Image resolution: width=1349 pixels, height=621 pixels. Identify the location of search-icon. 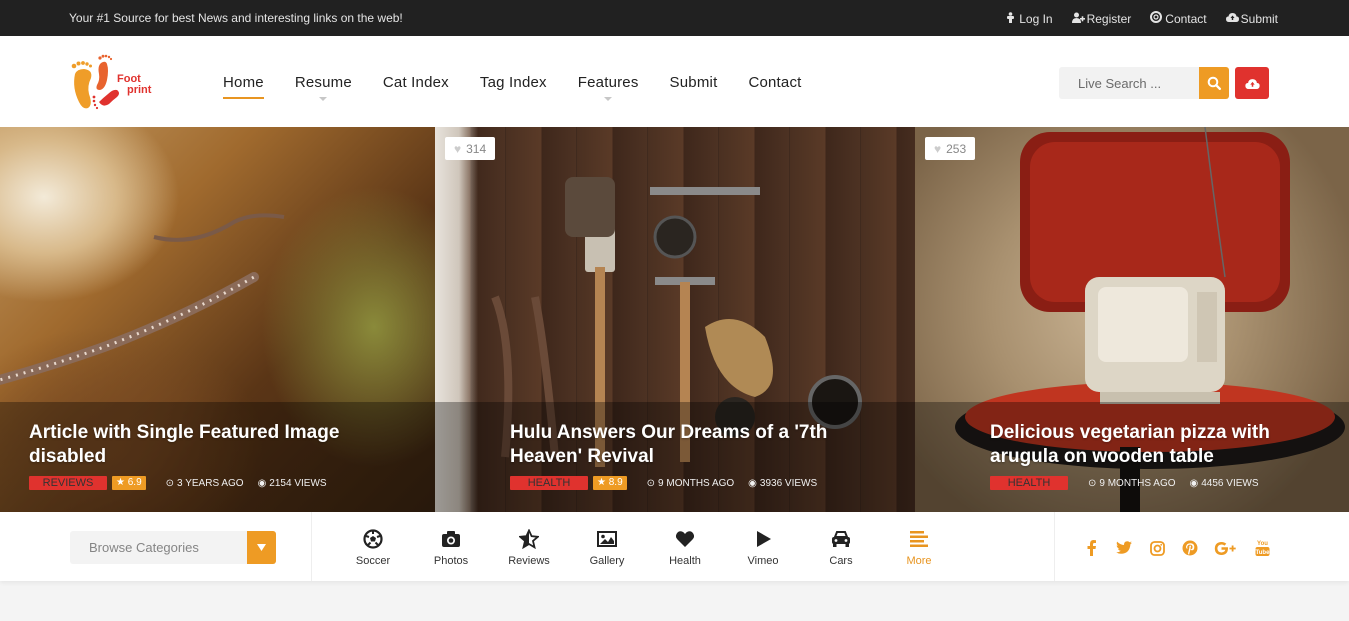
(1214, 83).